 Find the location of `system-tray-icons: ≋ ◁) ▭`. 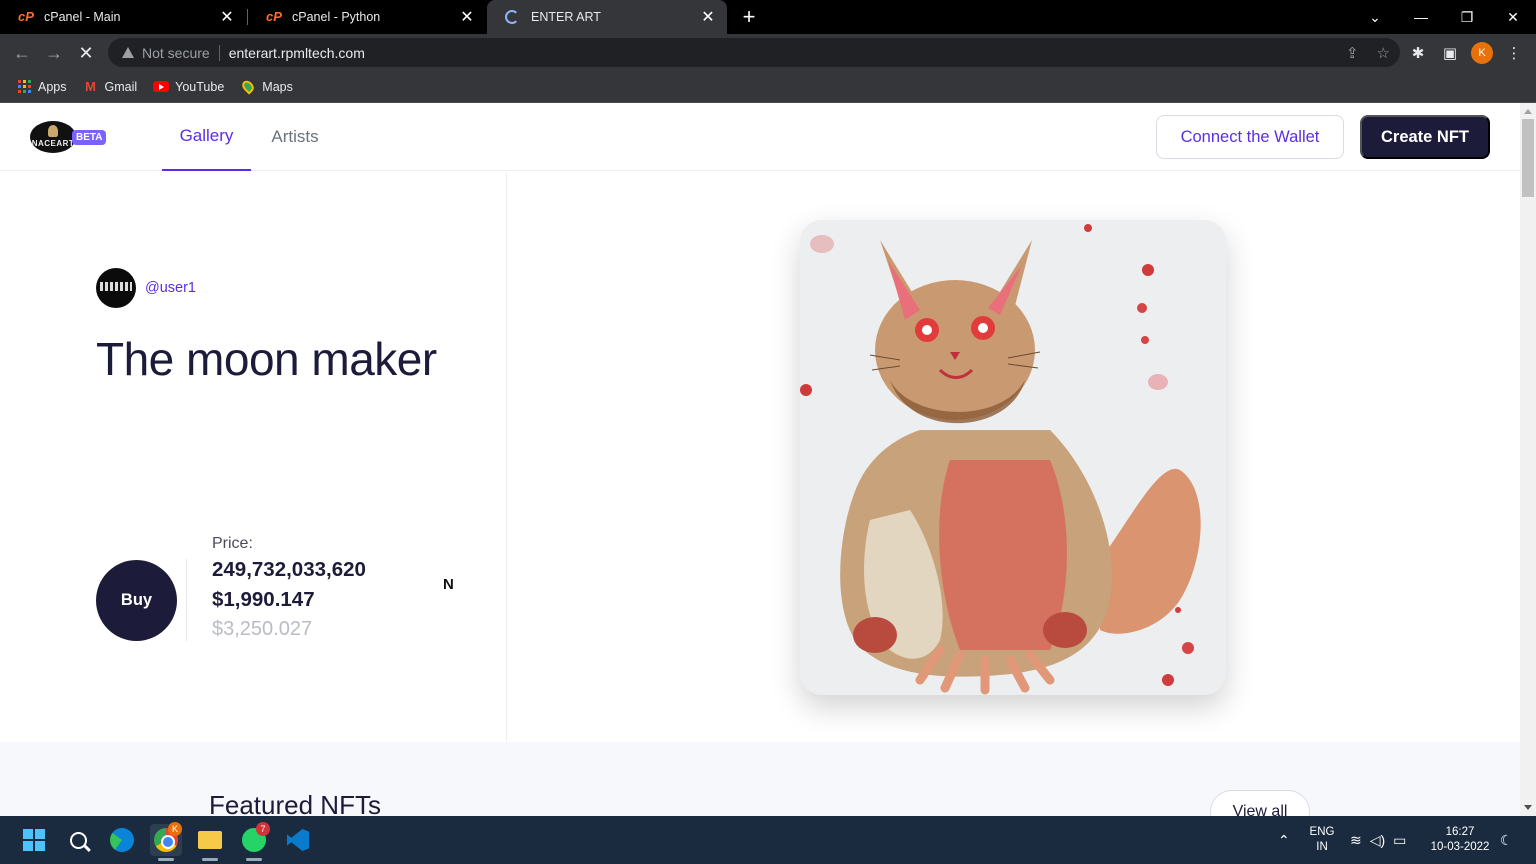

system-tray-icons: ≋ ◁) ▭ is located at coordinates (1378, 840).